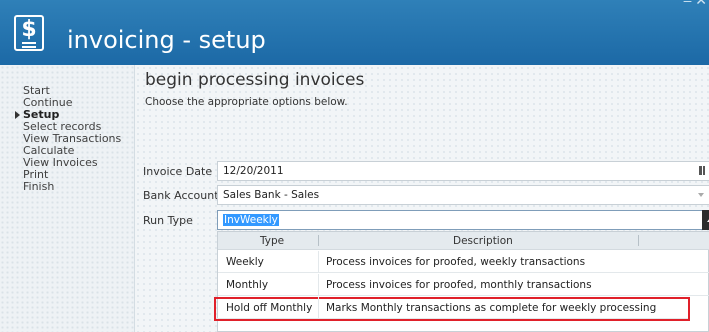  Describe the element at coordinates (67, 115) in the screenshot. I see `sidebar-item-setup: Setup` at that location.